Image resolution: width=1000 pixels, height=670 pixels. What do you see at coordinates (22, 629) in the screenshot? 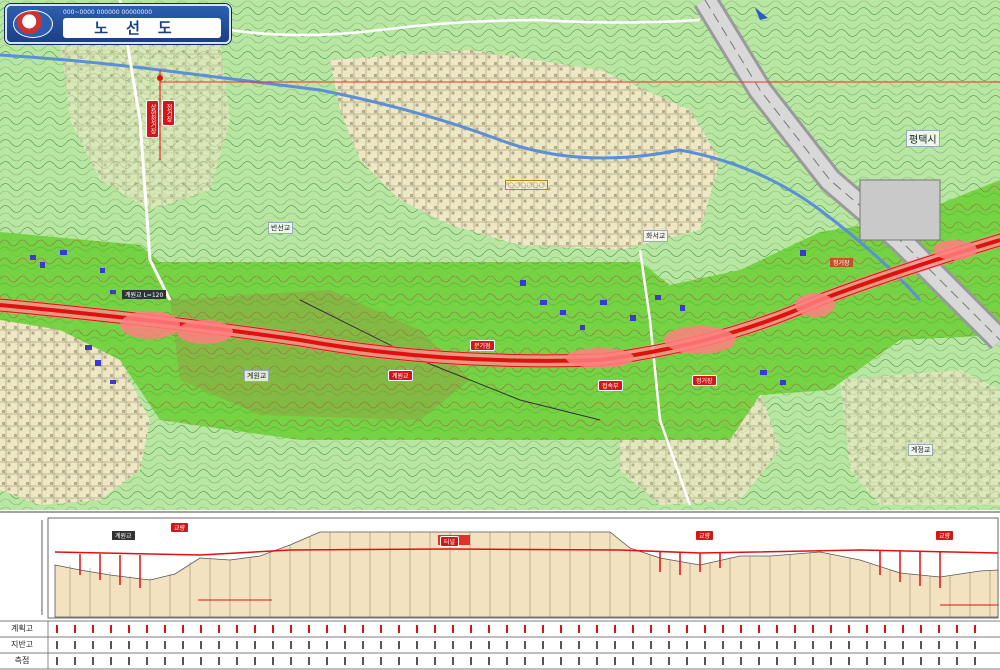
I see `table-row-label: 계획고` at bounding box center [22, 629].